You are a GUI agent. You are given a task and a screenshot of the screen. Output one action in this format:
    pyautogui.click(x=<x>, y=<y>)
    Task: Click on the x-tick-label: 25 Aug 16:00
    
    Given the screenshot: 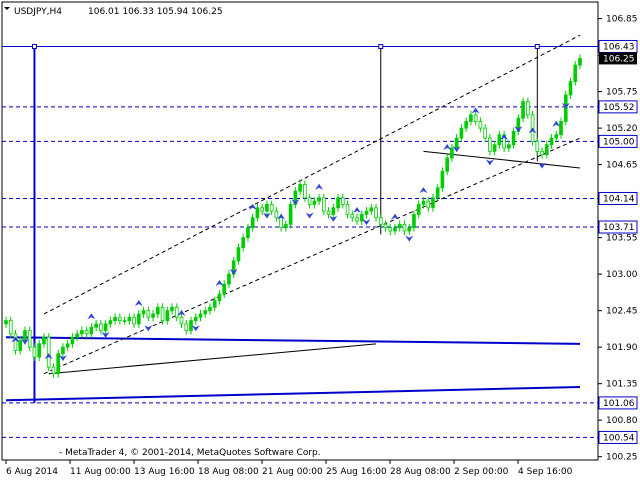 What is the action you would take?
    pyautogui.click(x=356, y=472)
    